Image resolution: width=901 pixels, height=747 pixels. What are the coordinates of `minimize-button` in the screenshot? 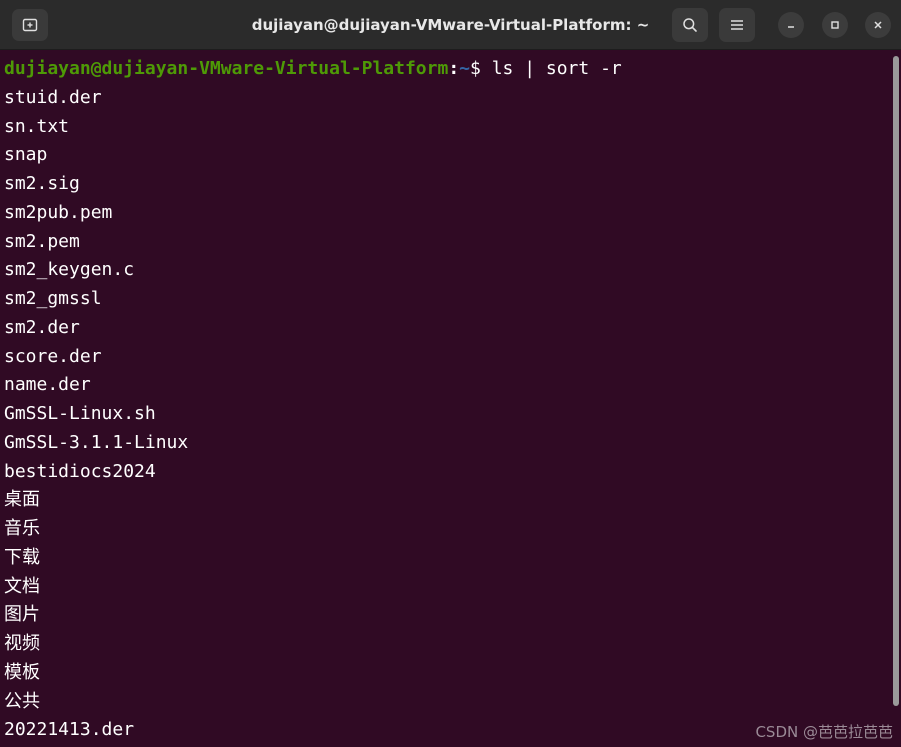 It's located at (791, 25).